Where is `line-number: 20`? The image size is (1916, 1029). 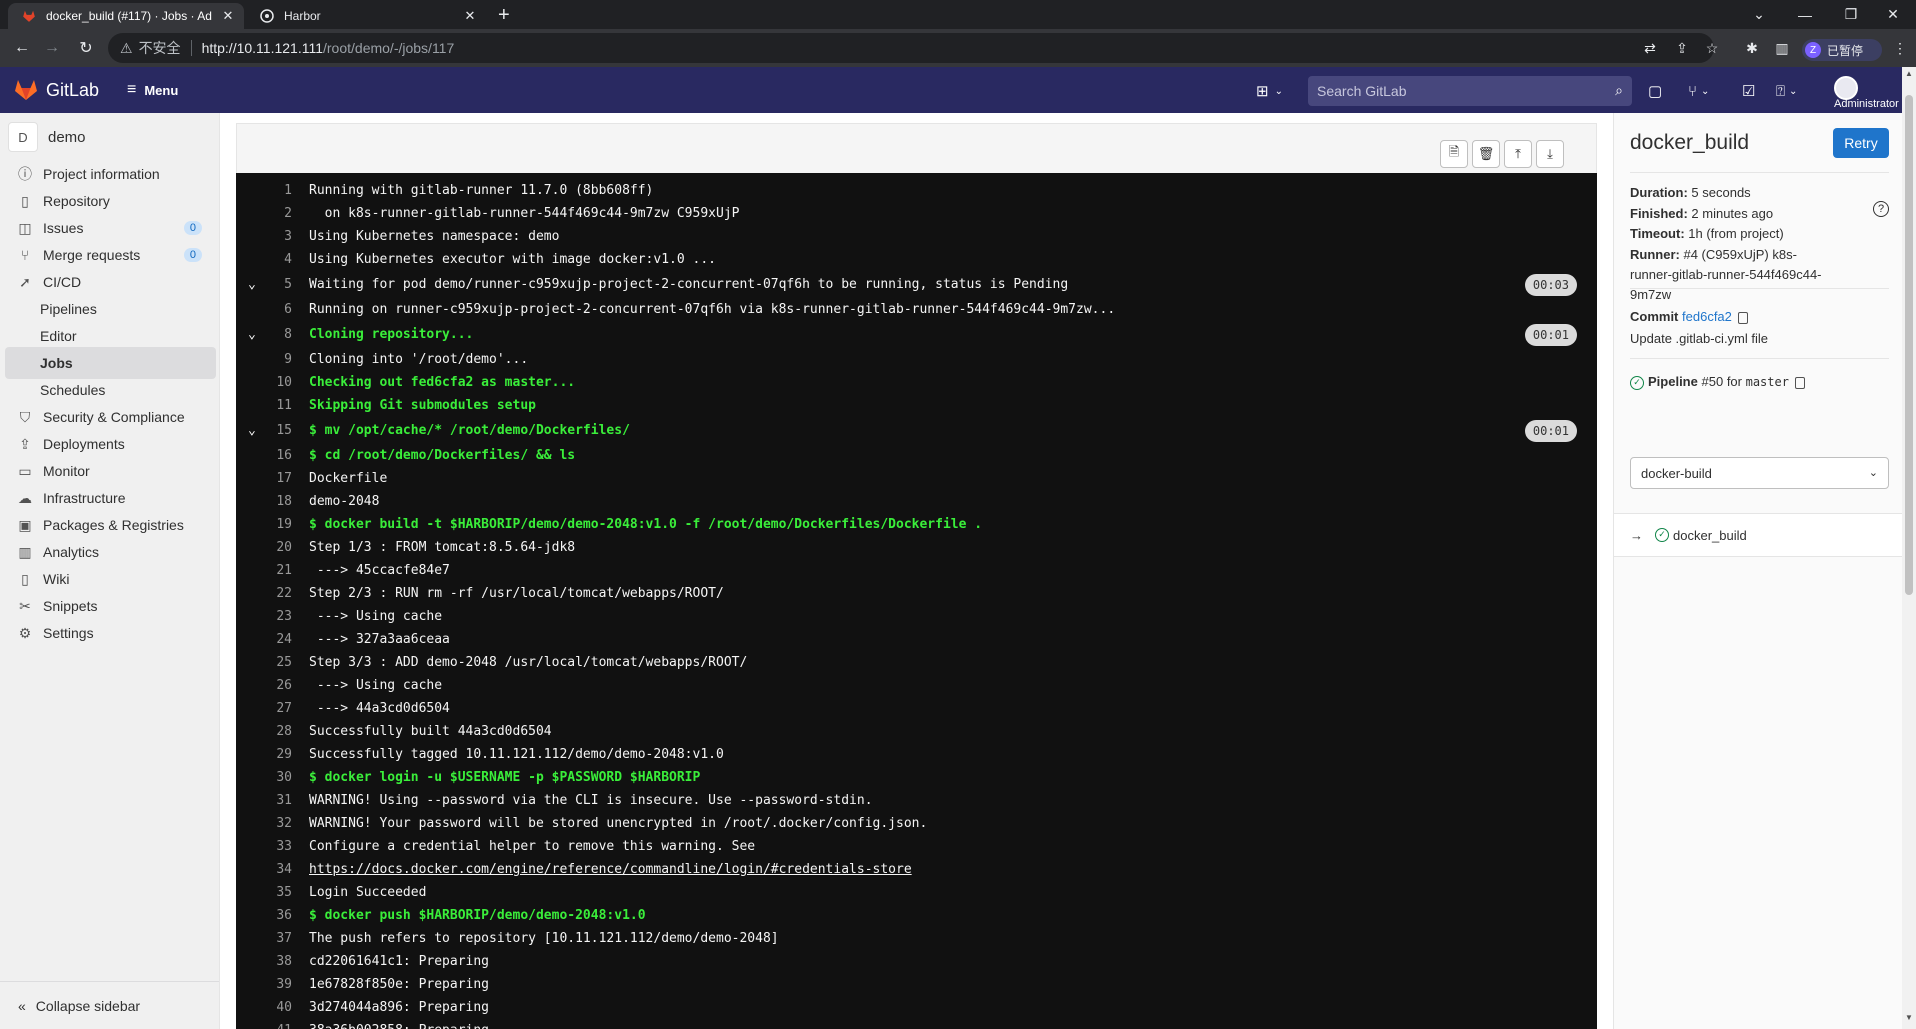 line-number: 20 is located at coordinates (274, 547).